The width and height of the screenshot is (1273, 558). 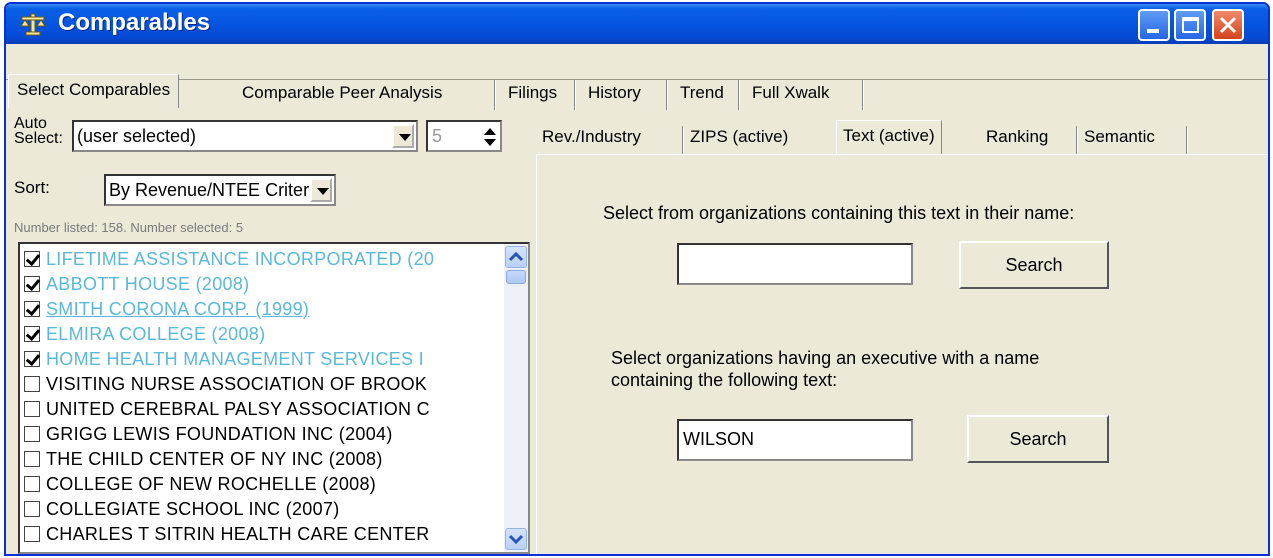 What do you see at coordinates (33, 24) in the screenshot?
I see `scales-icon` at bounding box center [33, 24].